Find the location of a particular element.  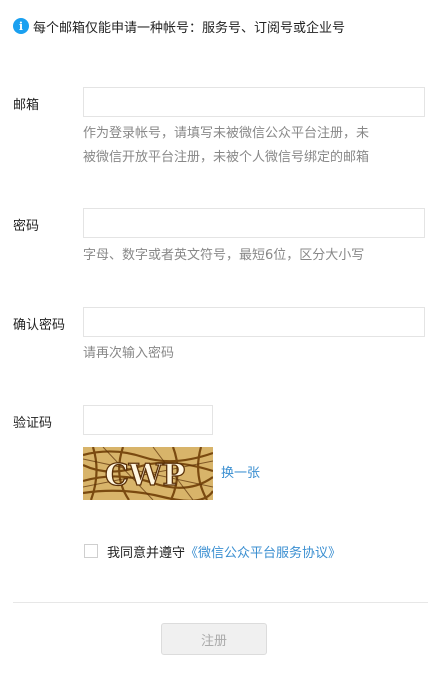

service-agreement-link: 《微信公众平台服务协议》 is located at coordinates (263, 553).